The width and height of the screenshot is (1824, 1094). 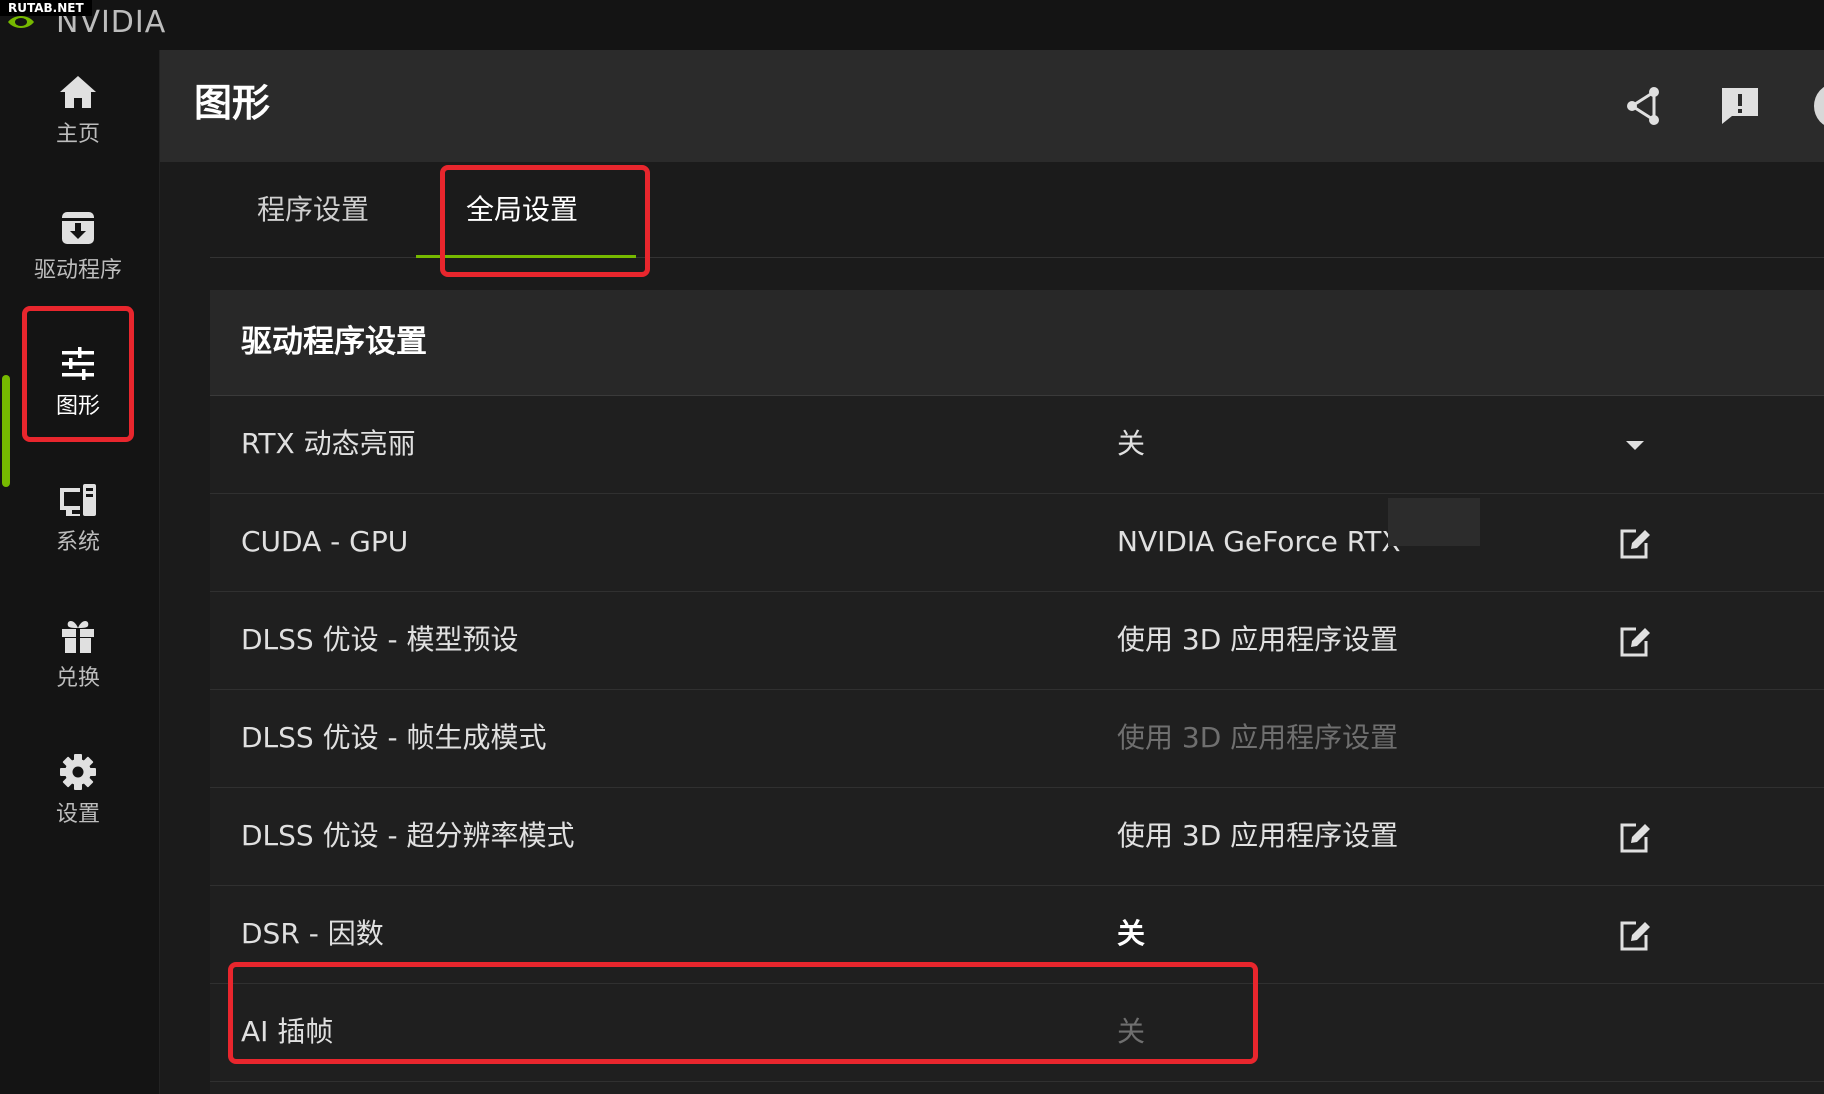 What do you see at coordinates (77, 678) in the screenshot?
I see `sidebar-item-label: 兑换` at bounding box center [77, 678].